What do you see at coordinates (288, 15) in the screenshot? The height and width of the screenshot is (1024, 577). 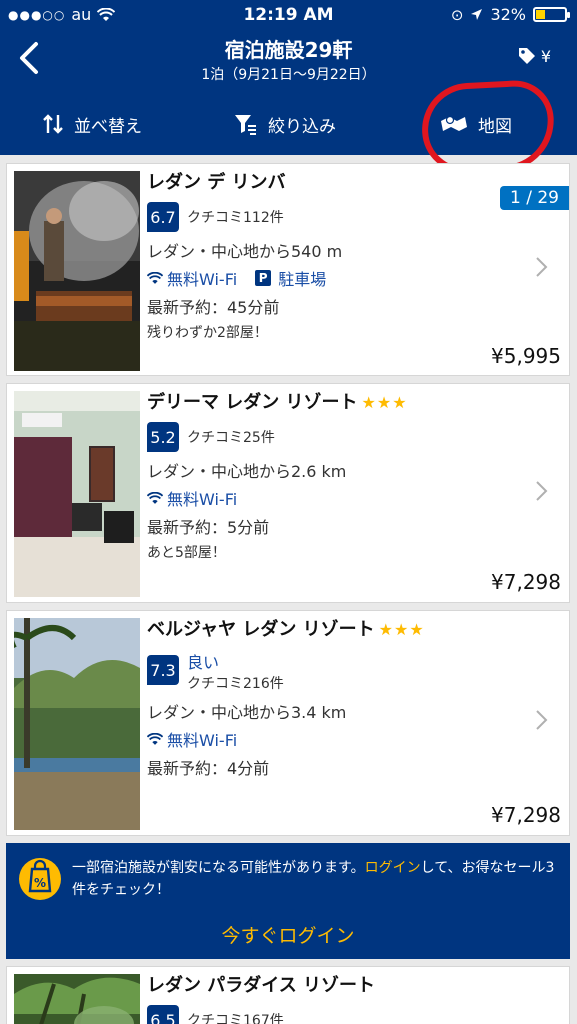 I see `status-bar: ●●●○○ au 12:19 AM ⊙ 32%` at bounding box center [288, 15].